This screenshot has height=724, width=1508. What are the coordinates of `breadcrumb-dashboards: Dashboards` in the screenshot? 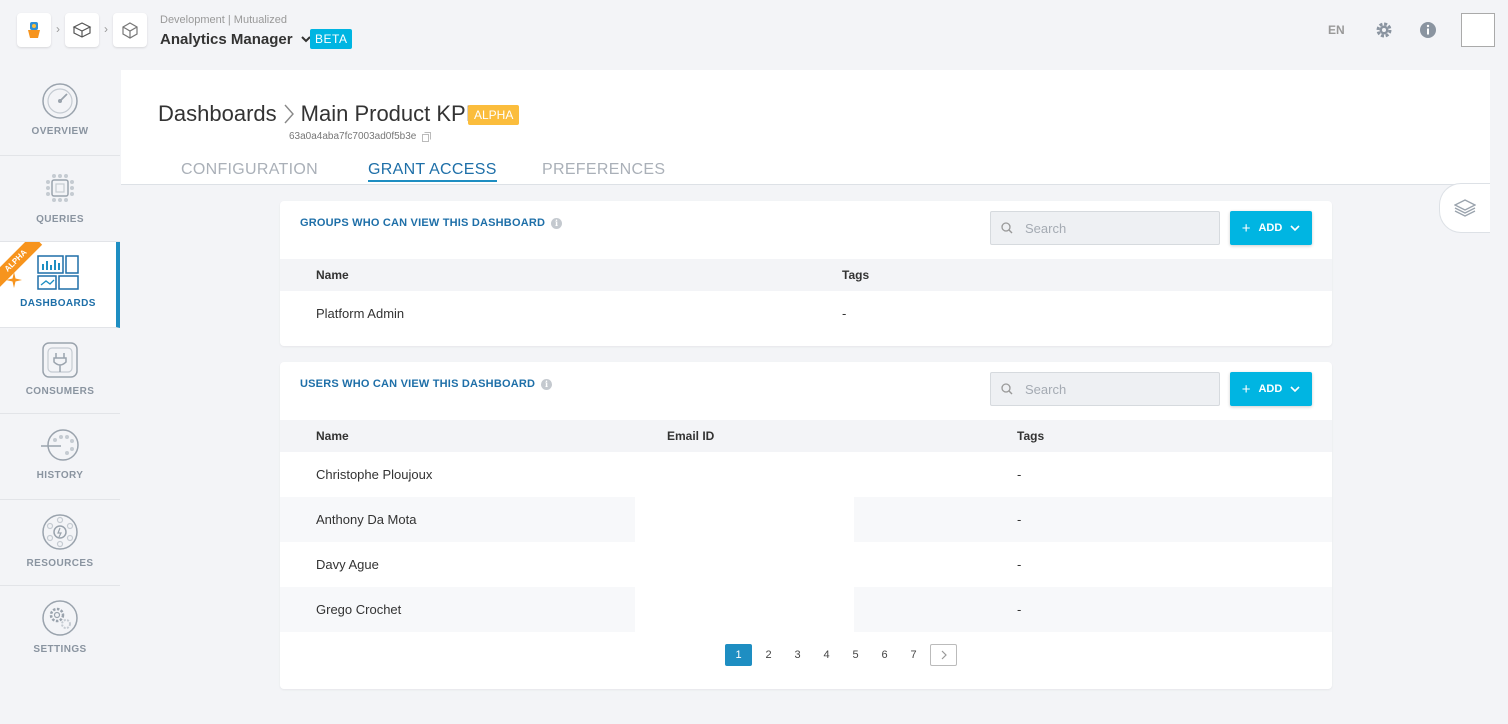 It's located at (217, 114).